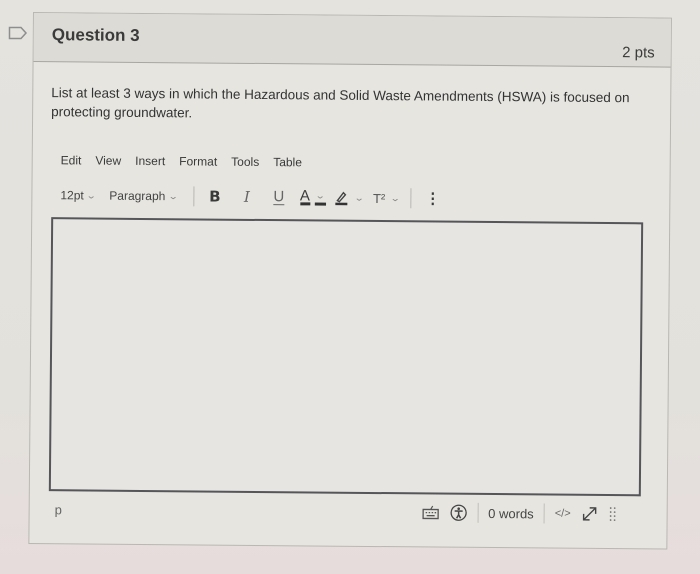  What do you see at coordinates (108, 161) in the screenshot?
I see `menu-view: View` at bounding box center [108, 161].